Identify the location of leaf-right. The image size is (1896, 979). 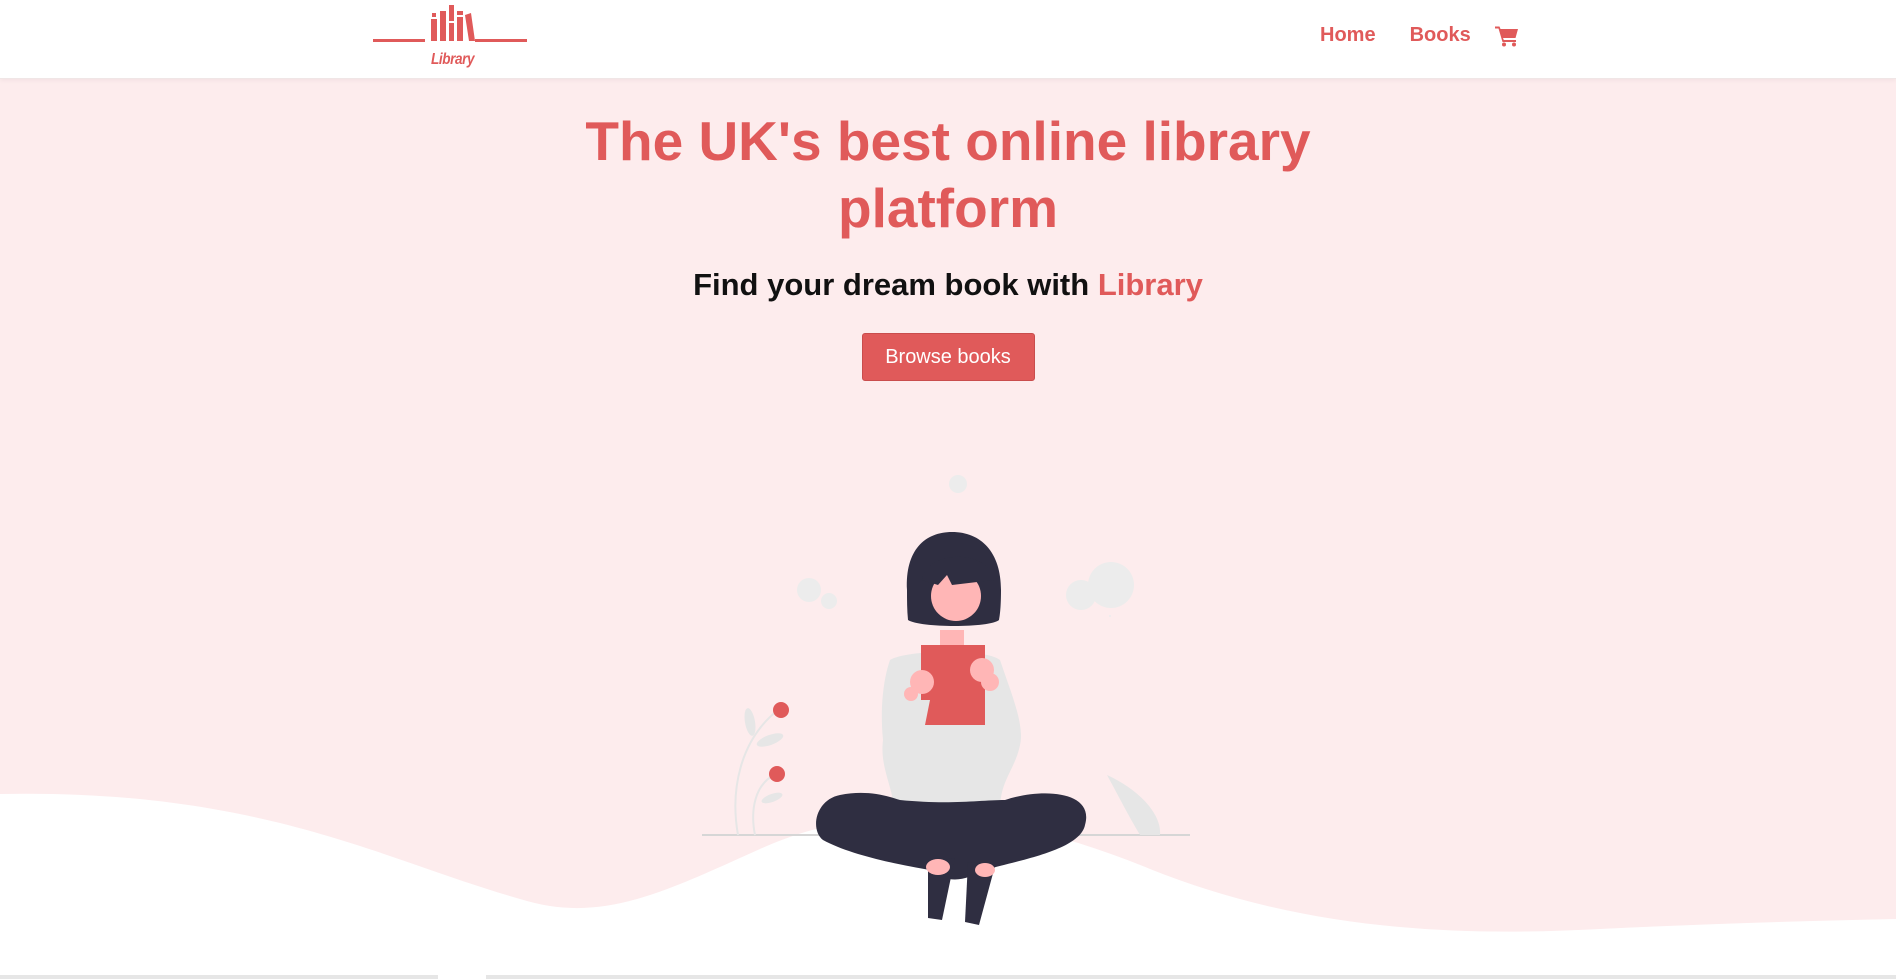
(1134, 805).